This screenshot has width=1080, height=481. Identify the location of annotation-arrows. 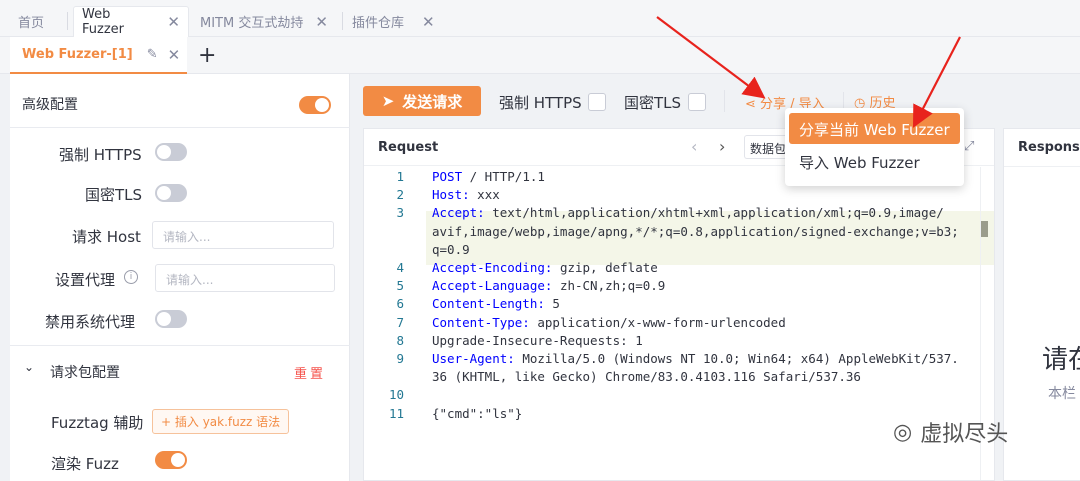
(808, 72).